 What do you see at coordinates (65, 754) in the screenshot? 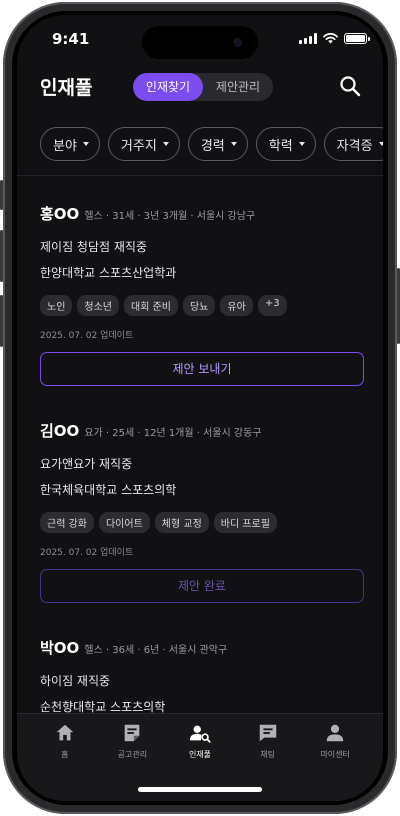
I see `tab-label: 홈` at bounding box center [65, 754].